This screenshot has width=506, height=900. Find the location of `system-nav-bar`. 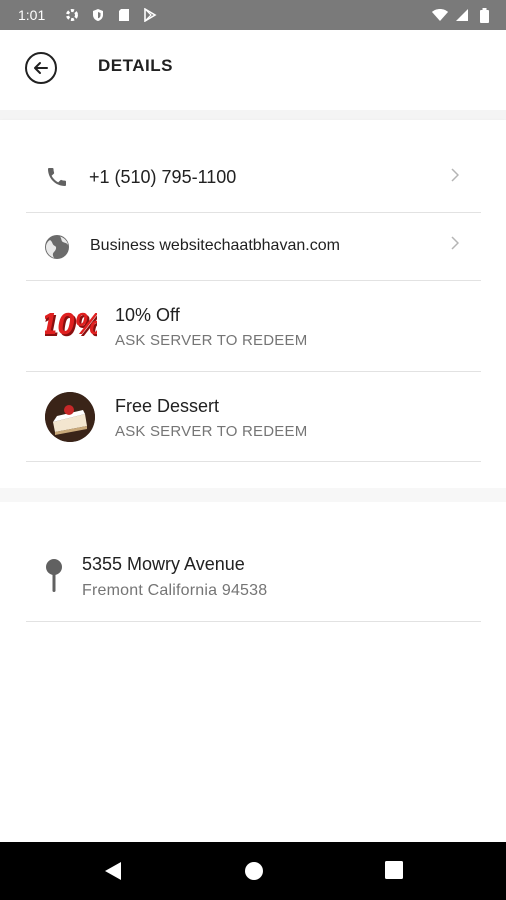

system-nav-bar is located at coordinates (253, 871).